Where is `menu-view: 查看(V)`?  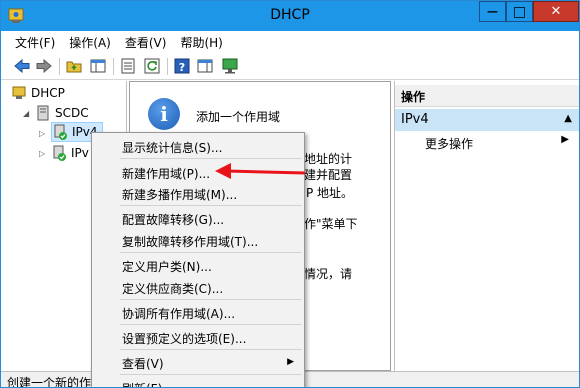
menu-view: 查看(V) is located at coordinates (146, 42).